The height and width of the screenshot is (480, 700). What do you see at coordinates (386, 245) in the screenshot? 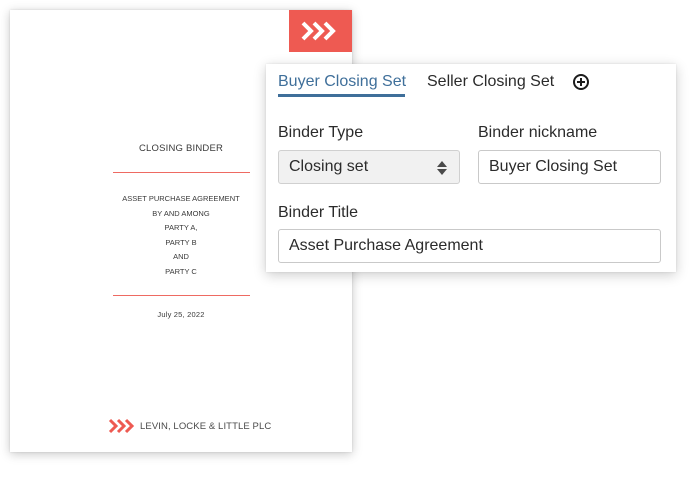
I see `binder-title-value: Asset Purchase Agreement` at bounding box center [386, 245].